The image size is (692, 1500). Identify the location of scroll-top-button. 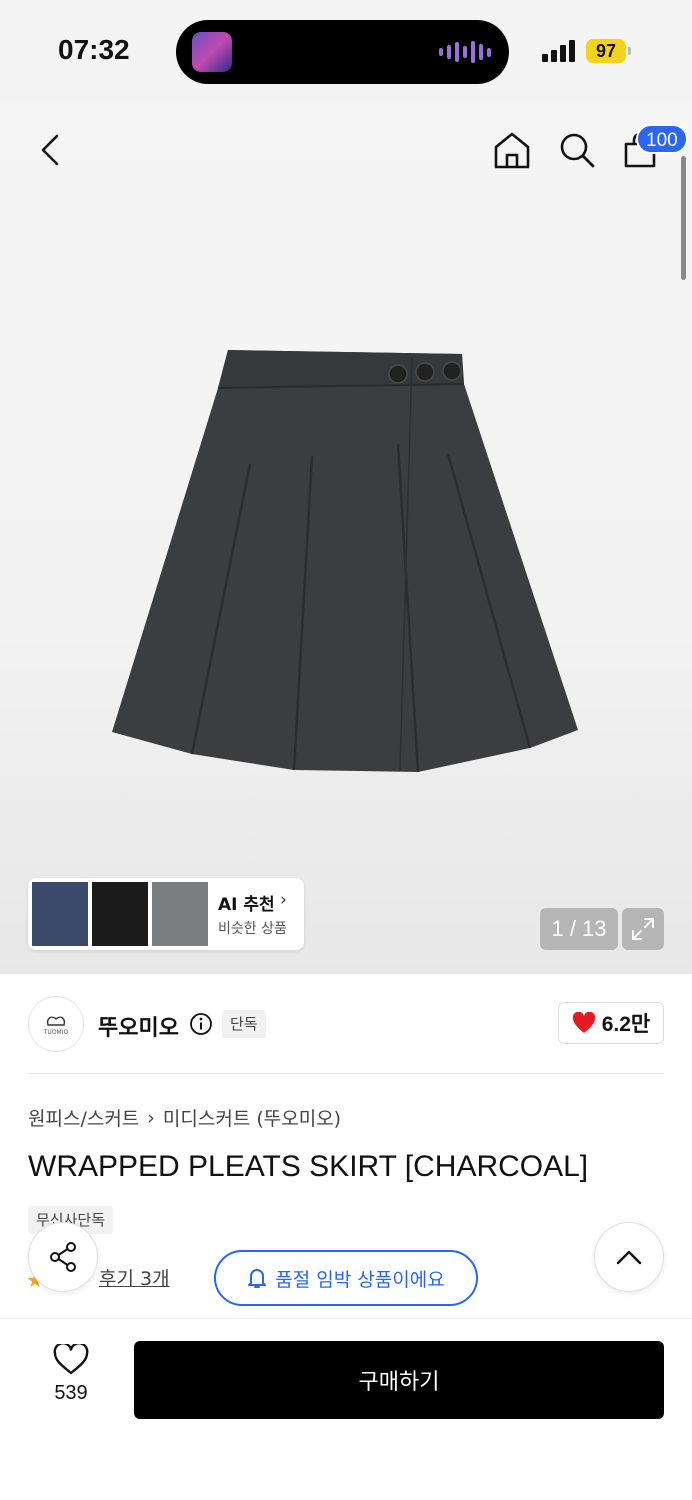
(629, 1257).